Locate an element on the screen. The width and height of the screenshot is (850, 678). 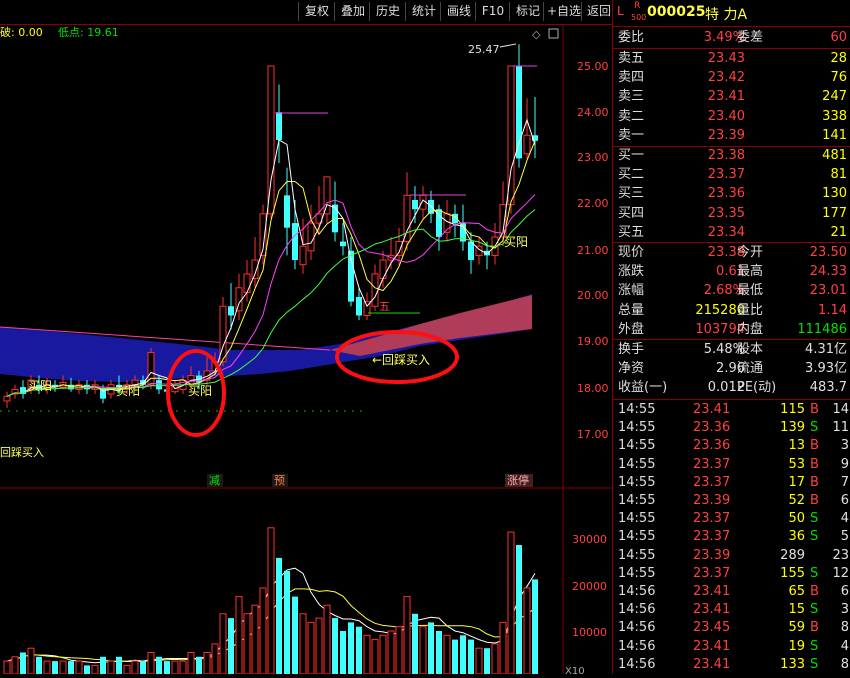
five-label: 五 is located at coordinates (384, 306).